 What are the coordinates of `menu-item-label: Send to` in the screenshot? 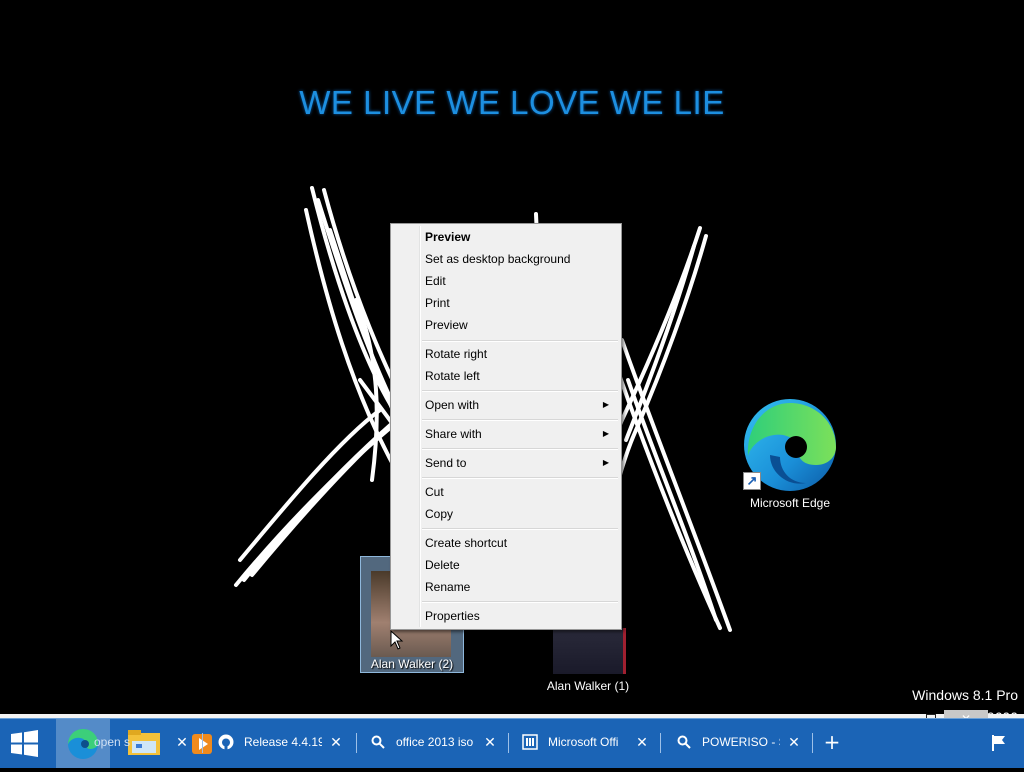 It's located at (446, 463).